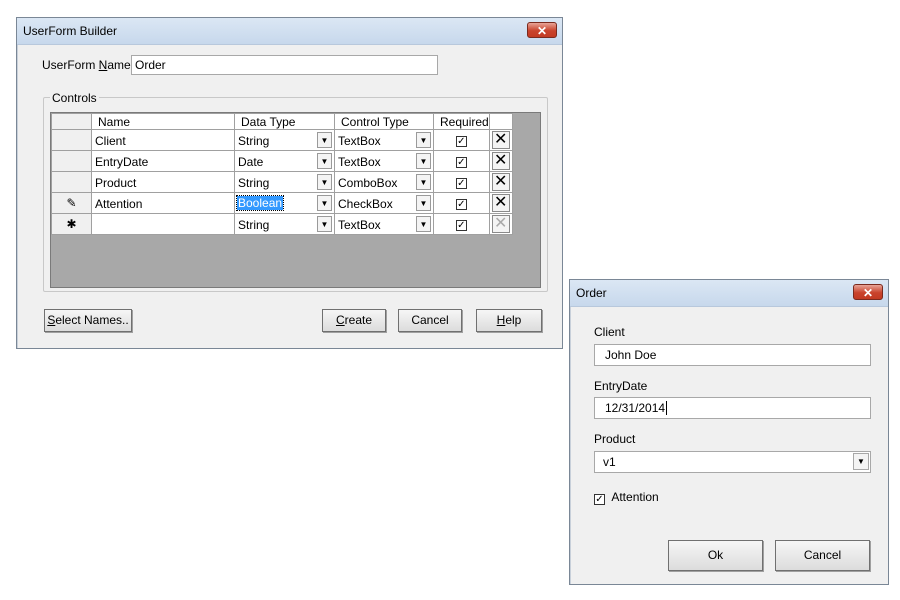  What do you see at coordinates (163, 121) in the screenshot?
I see `column-header-name: Name` at bounding box center [163, 121].